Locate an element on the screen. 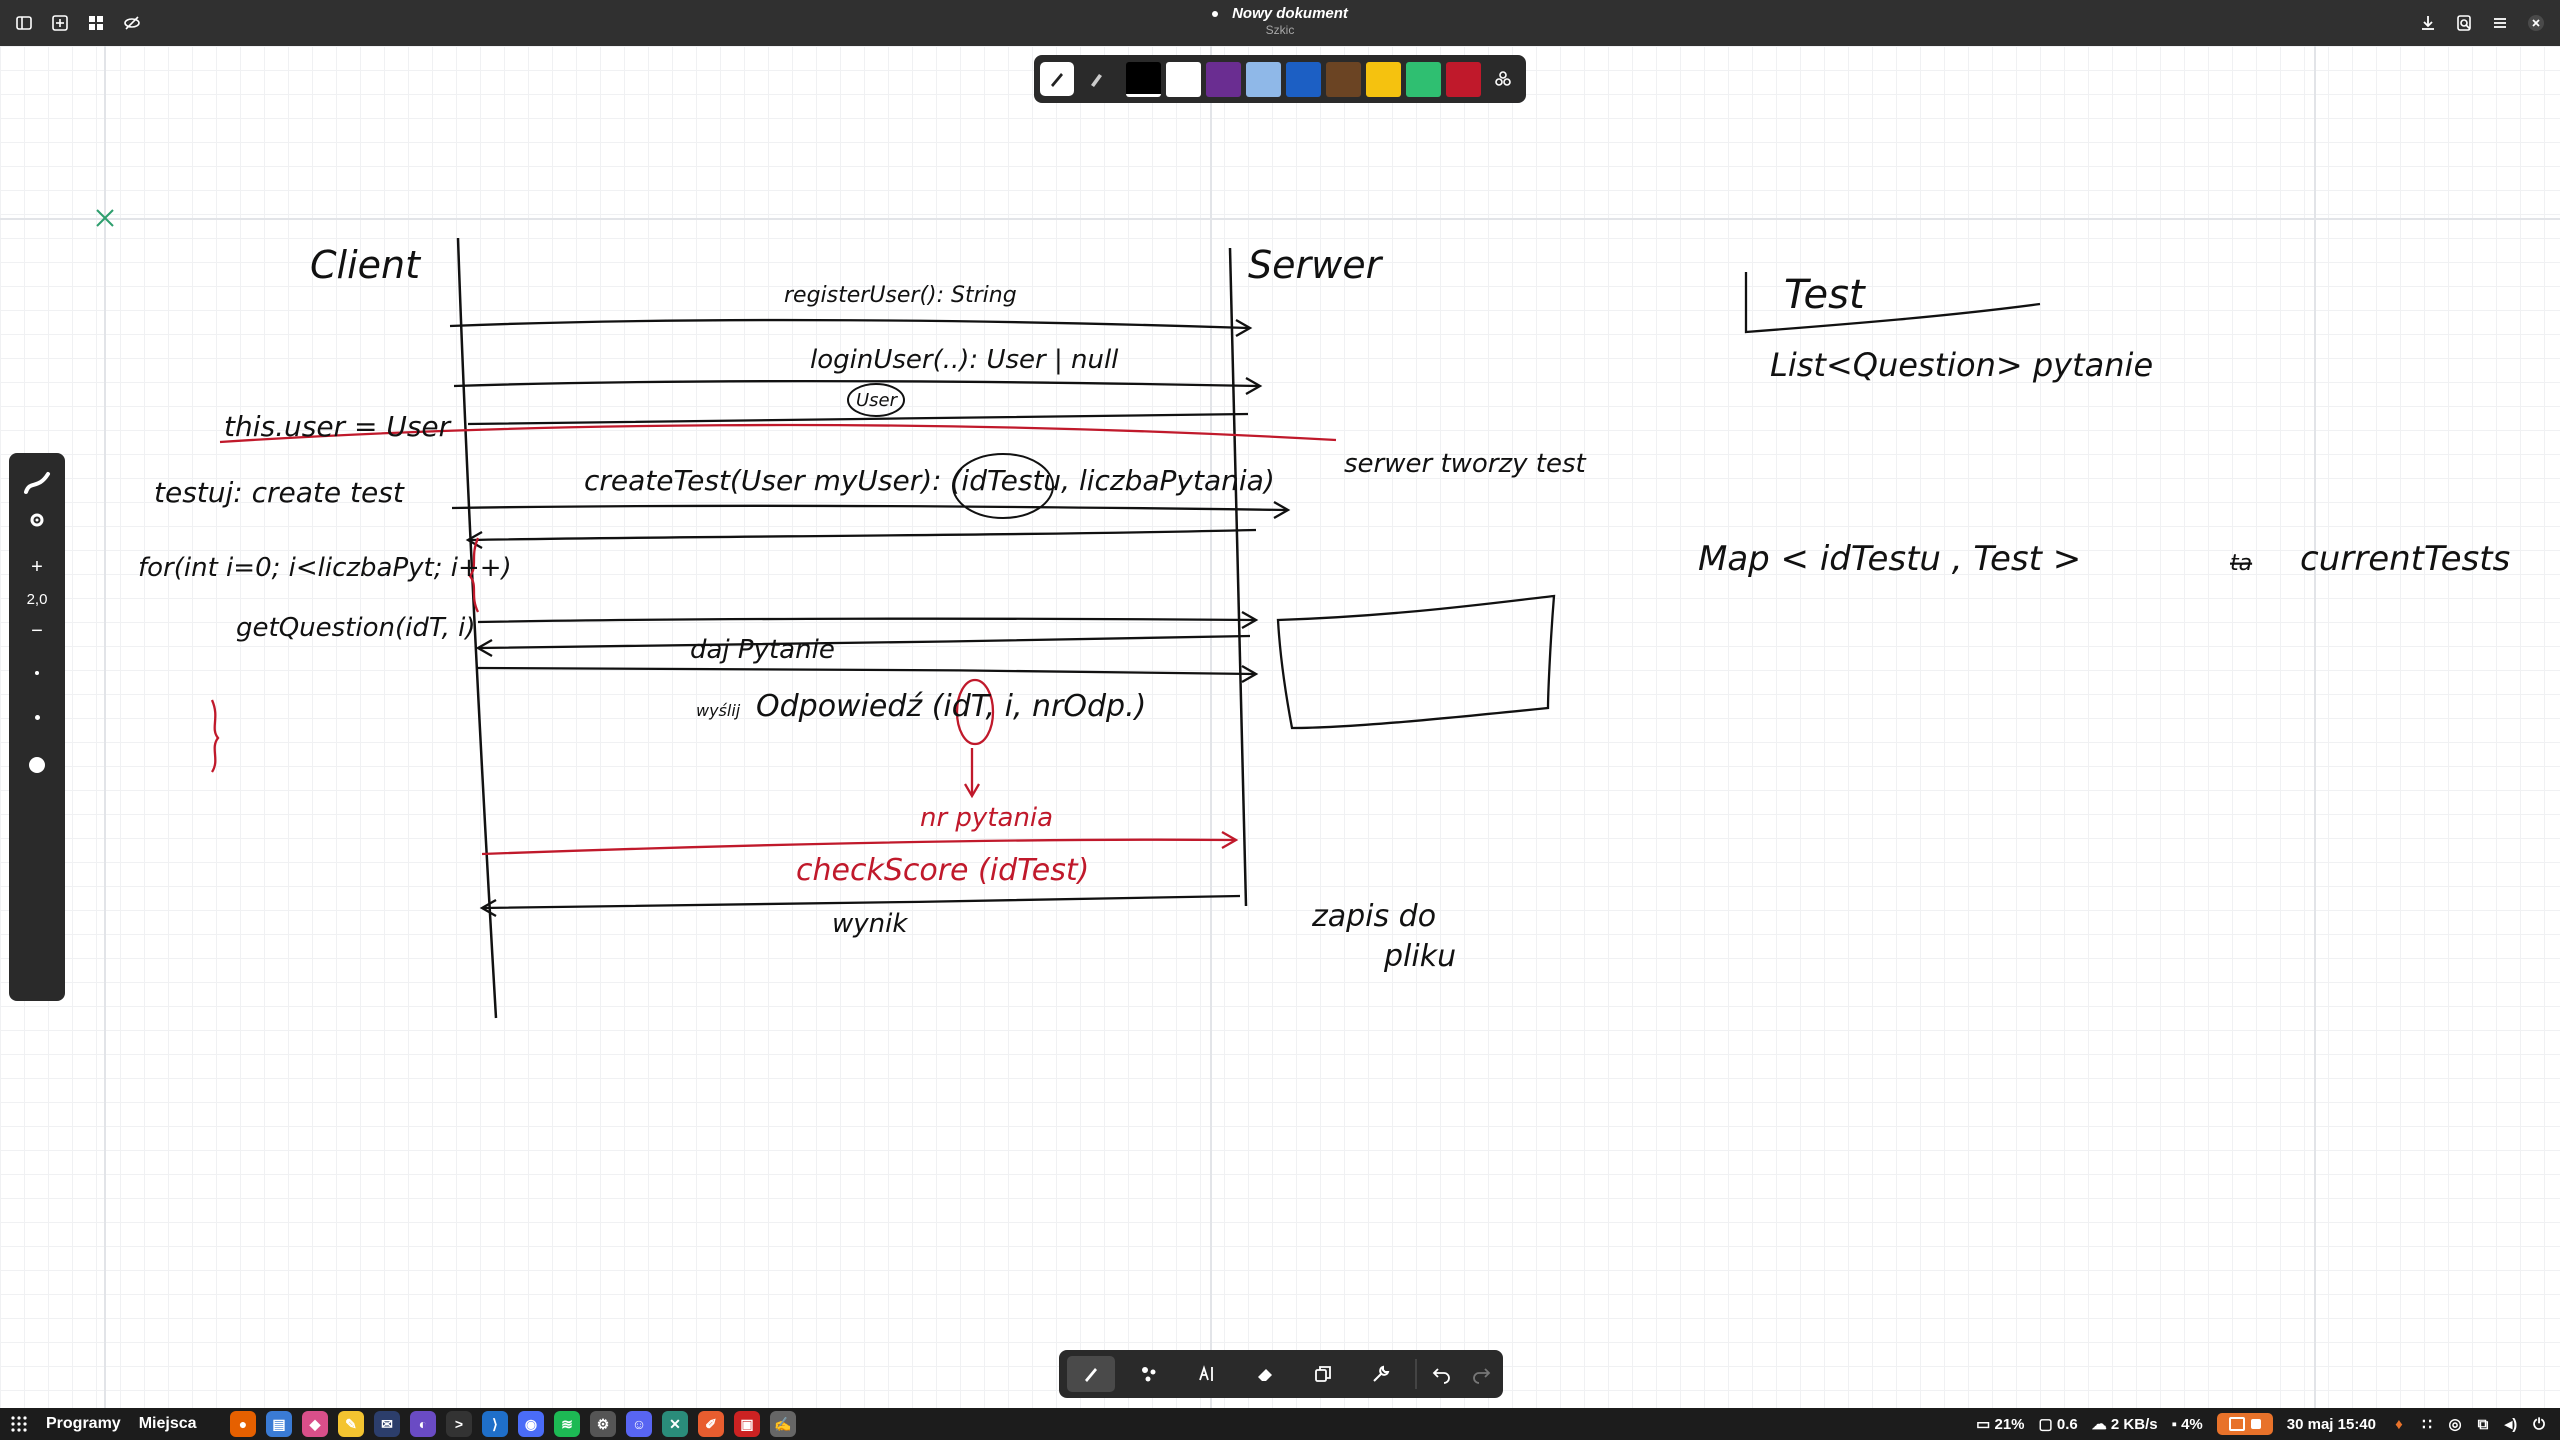 The image size is (2560, 1440). power-icon: ⏻ is located at coordinates (2539, 1424).